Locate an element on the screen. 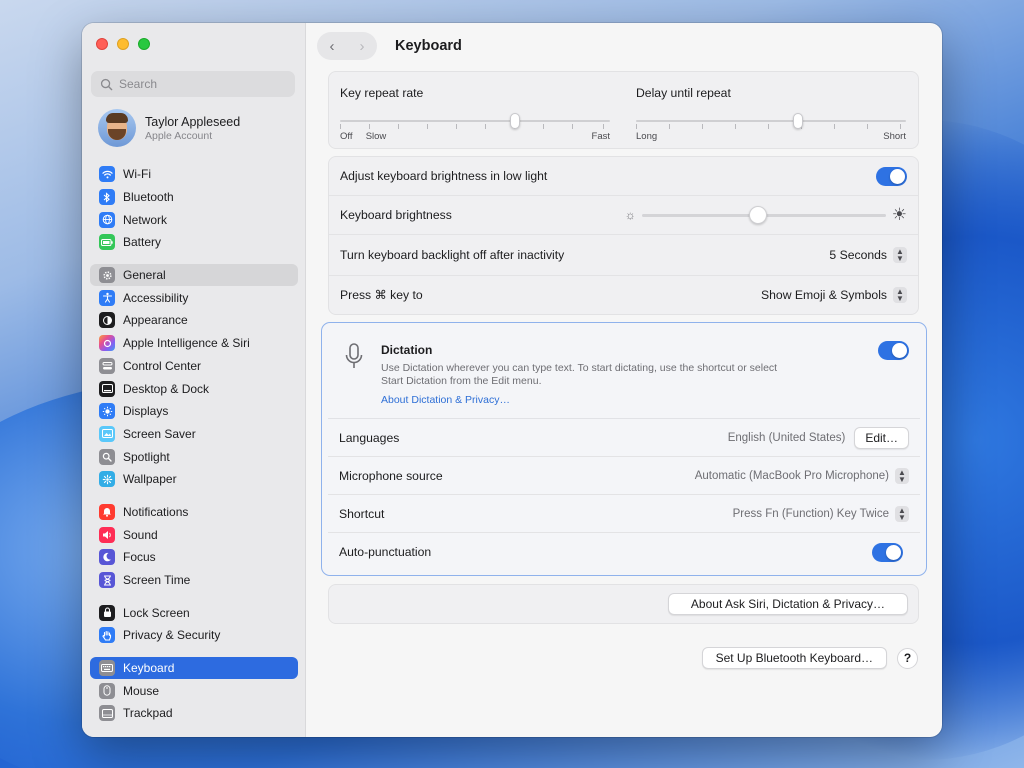 This screenshot has width=1024, height=768. high-brightness-icon: ☀ is located at coordinates (899, 214).